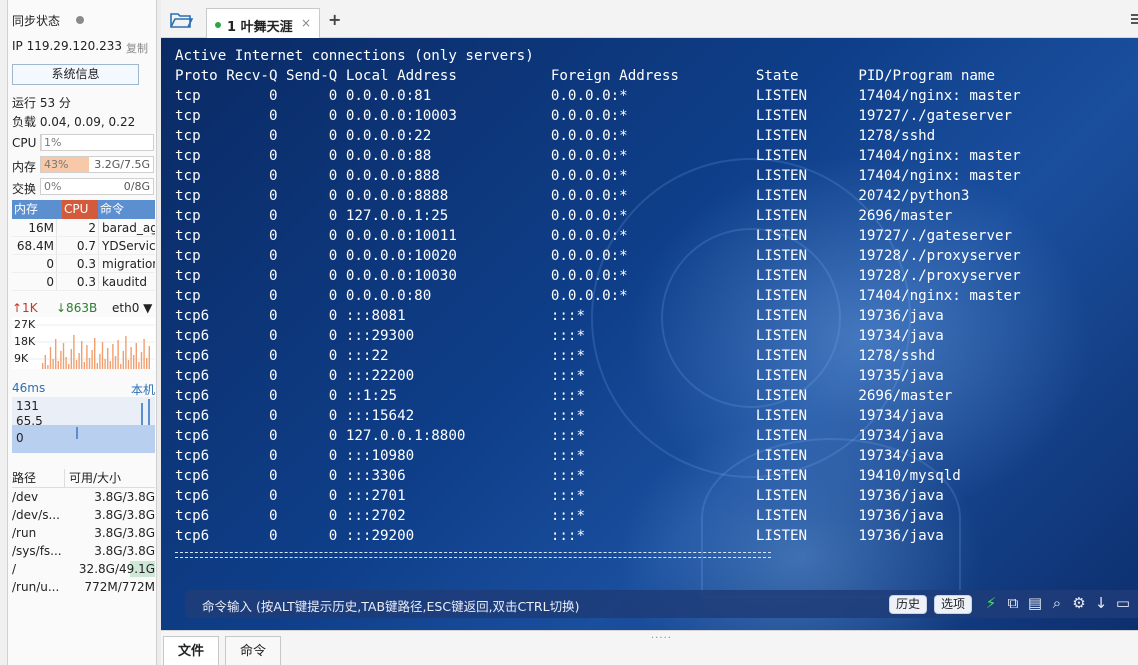 The width and height of the screenshot is (1138, 665). I want to click on table-row: /run 3.8G/3.8G, so click(83, 533).